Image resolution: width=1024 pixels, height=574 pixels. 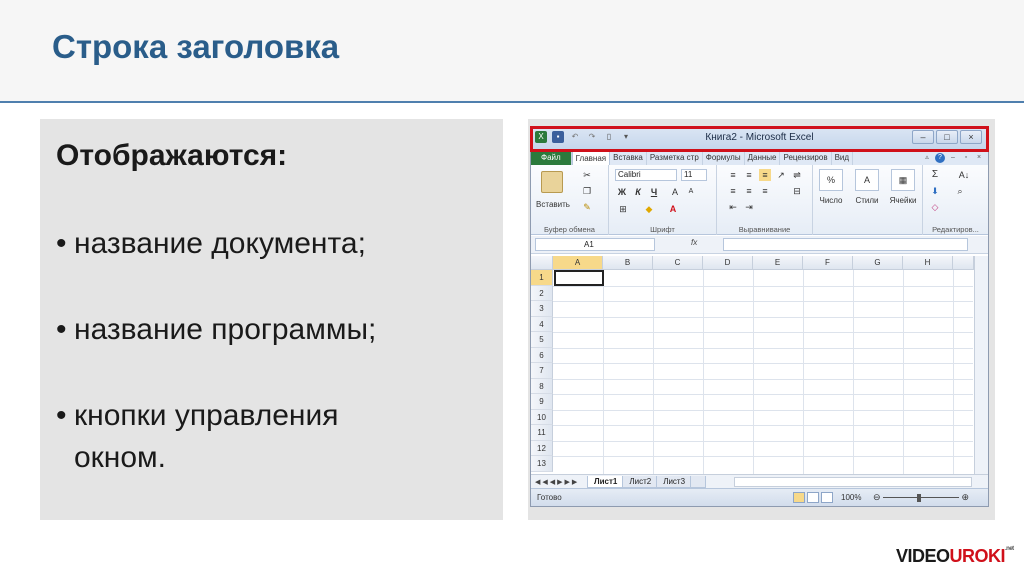 I want to click on fill-icon: ⬇, so click(x=935, y=191).